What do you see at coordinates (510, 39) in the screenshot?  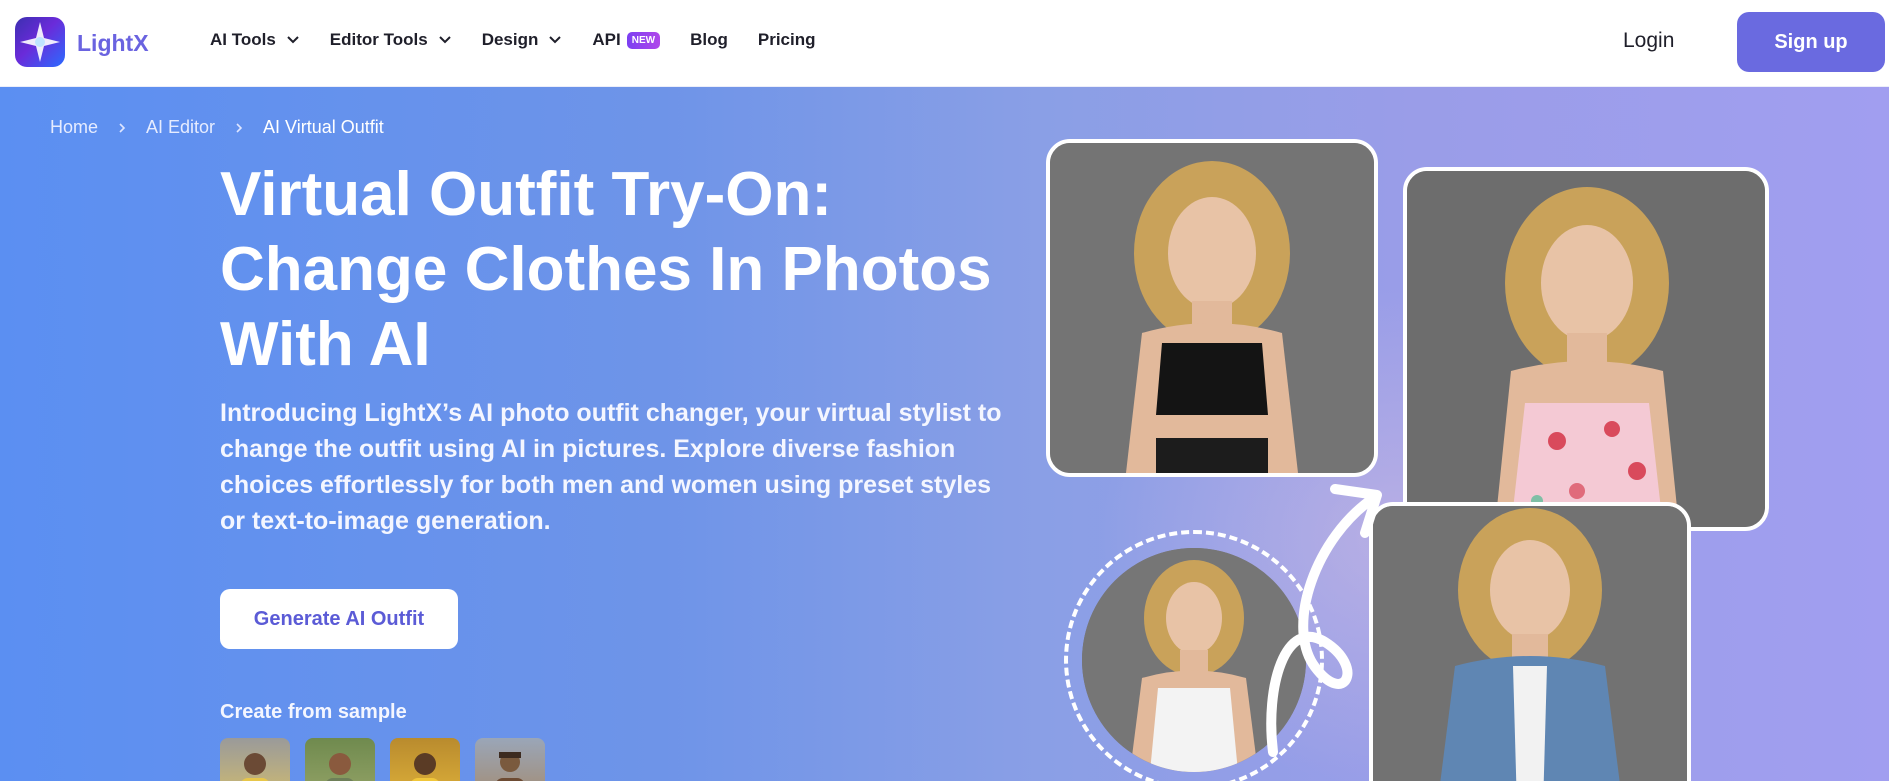 I see `nav-label: Design` at bounding box center [510, 39].